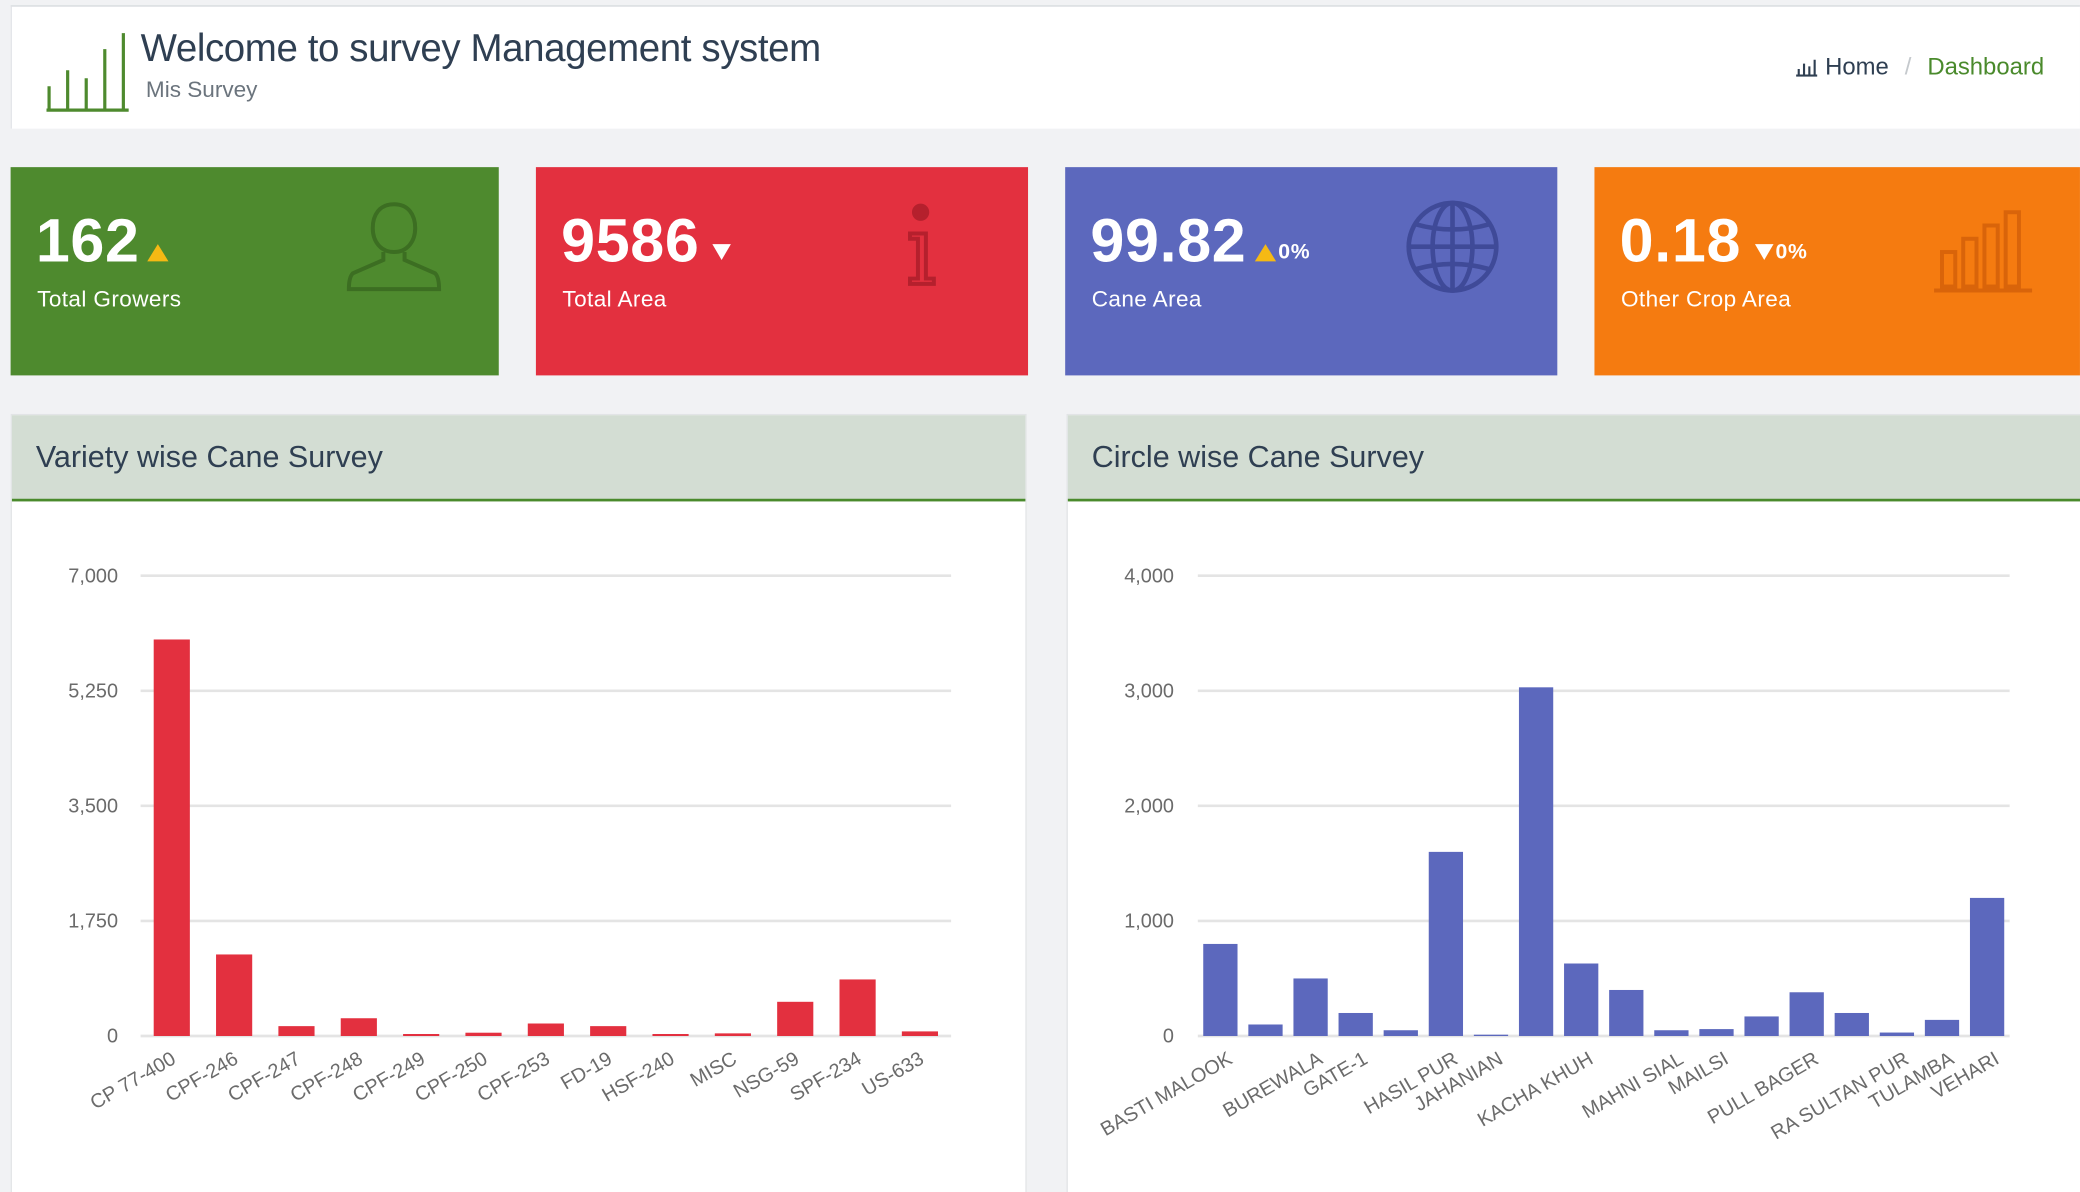 The image size is (2080, 1192). Describe the element at coordinates (825, 1077) in the screenshot. I see `x-tick-label: SPF-234` at that location.